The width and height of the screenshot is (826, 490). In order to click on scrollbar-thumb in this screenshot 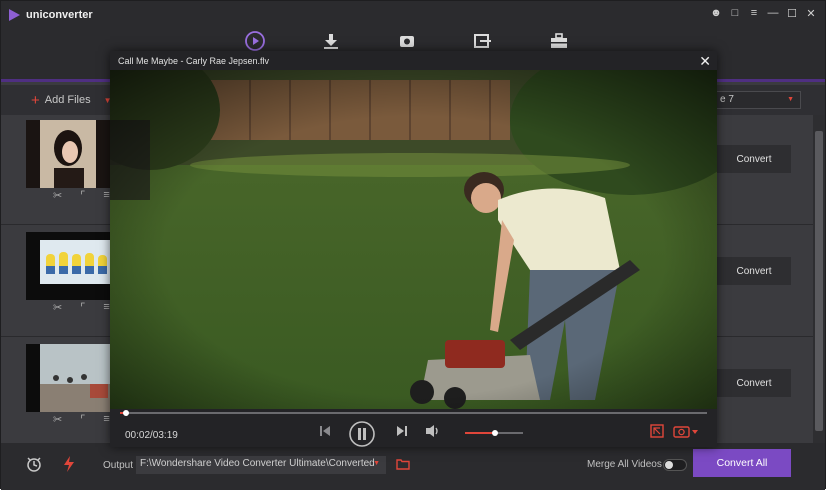, I will do `click(819, 281)`.